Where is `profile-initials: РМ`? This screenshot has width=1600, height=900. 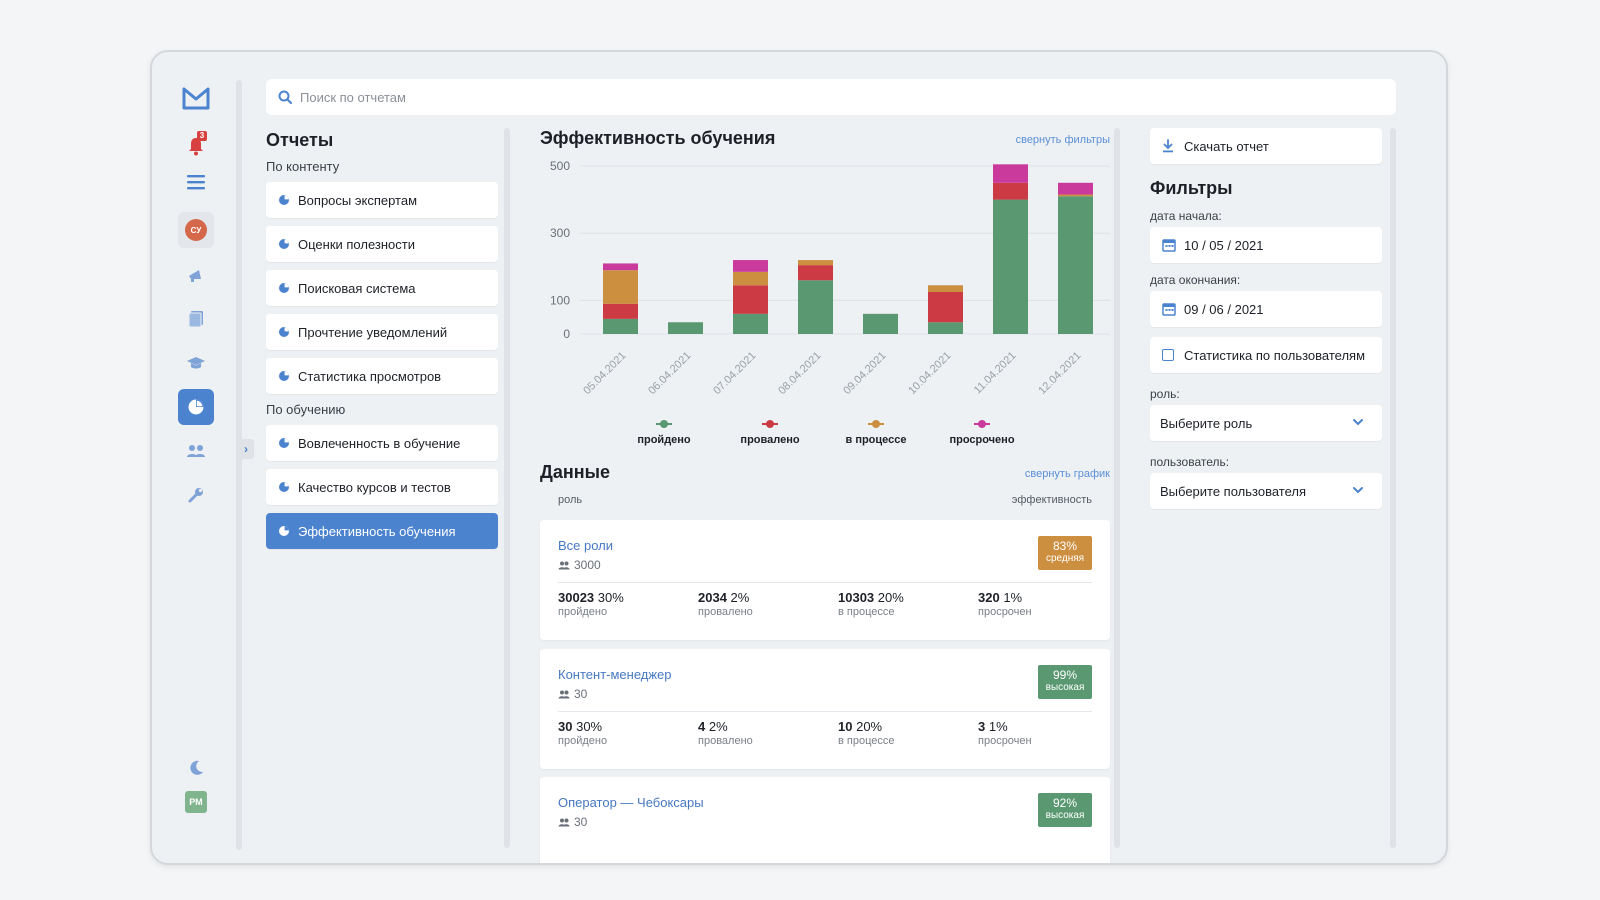
profile-initials: РМ is located at coordinates (196, 802).